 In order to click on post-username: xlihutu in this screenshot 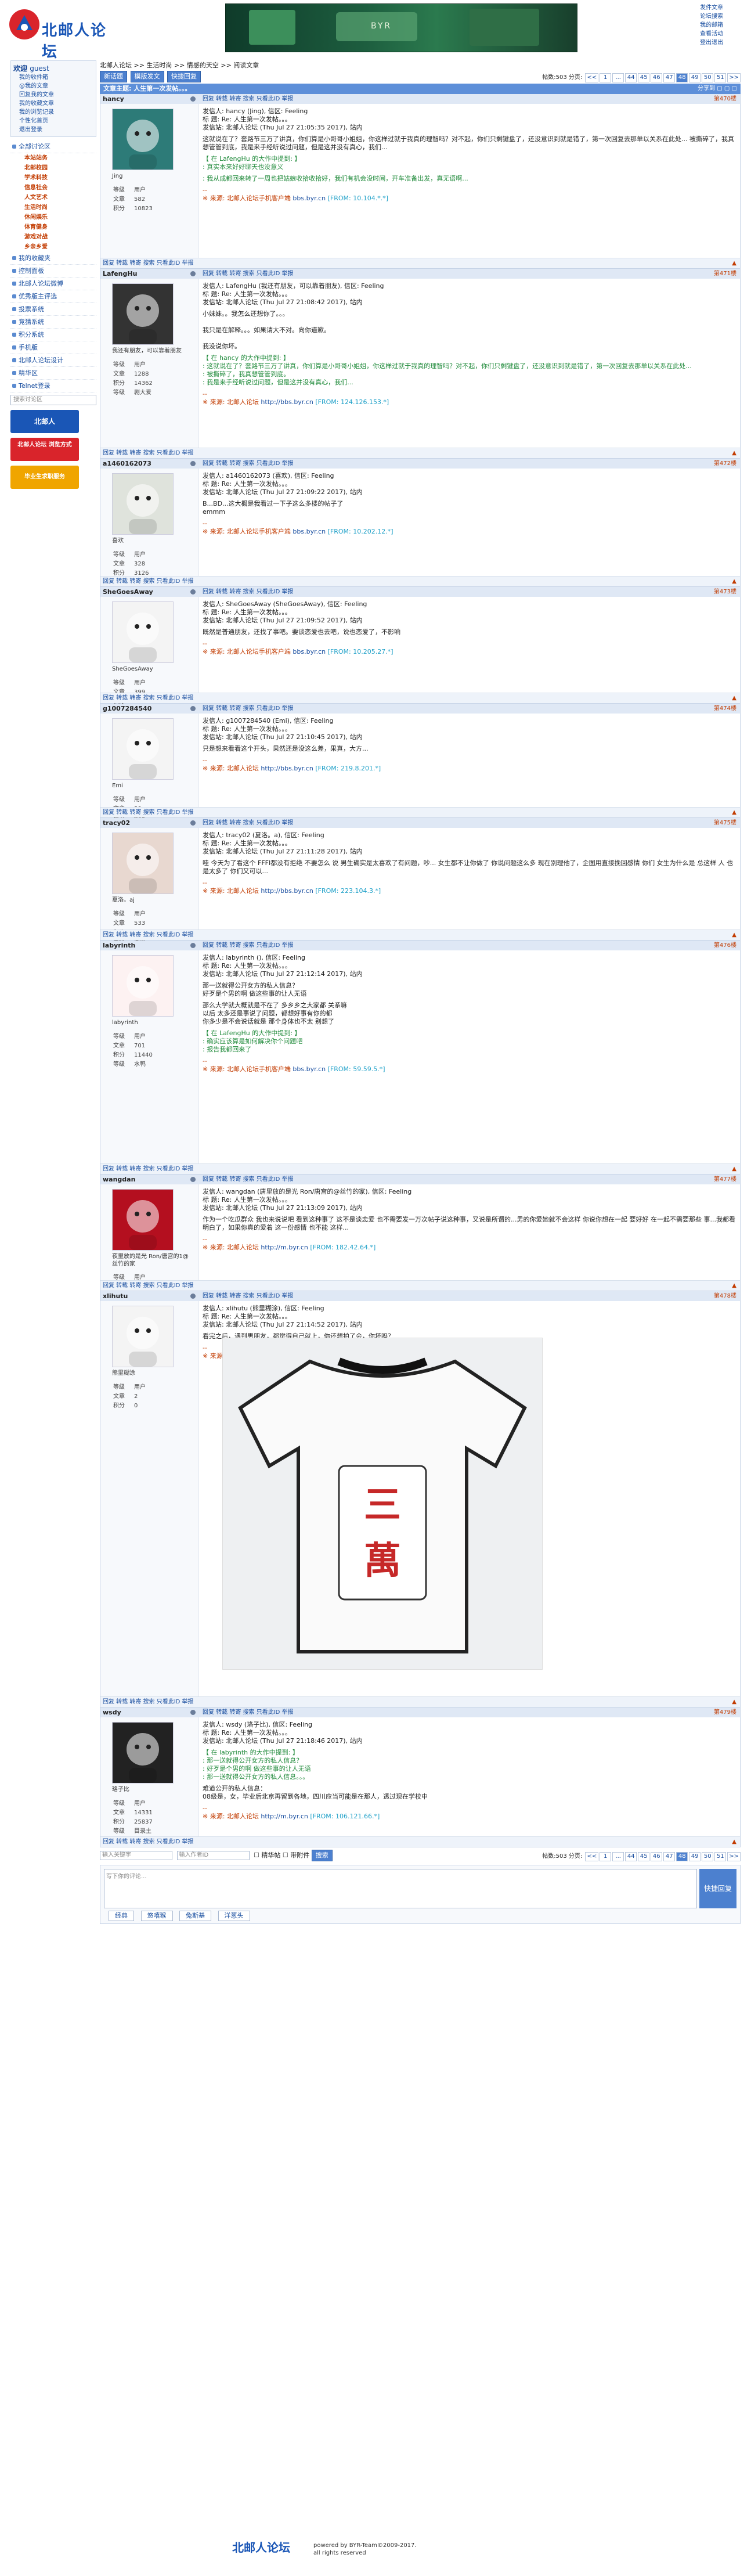, I will do `click(149, 1296)`.